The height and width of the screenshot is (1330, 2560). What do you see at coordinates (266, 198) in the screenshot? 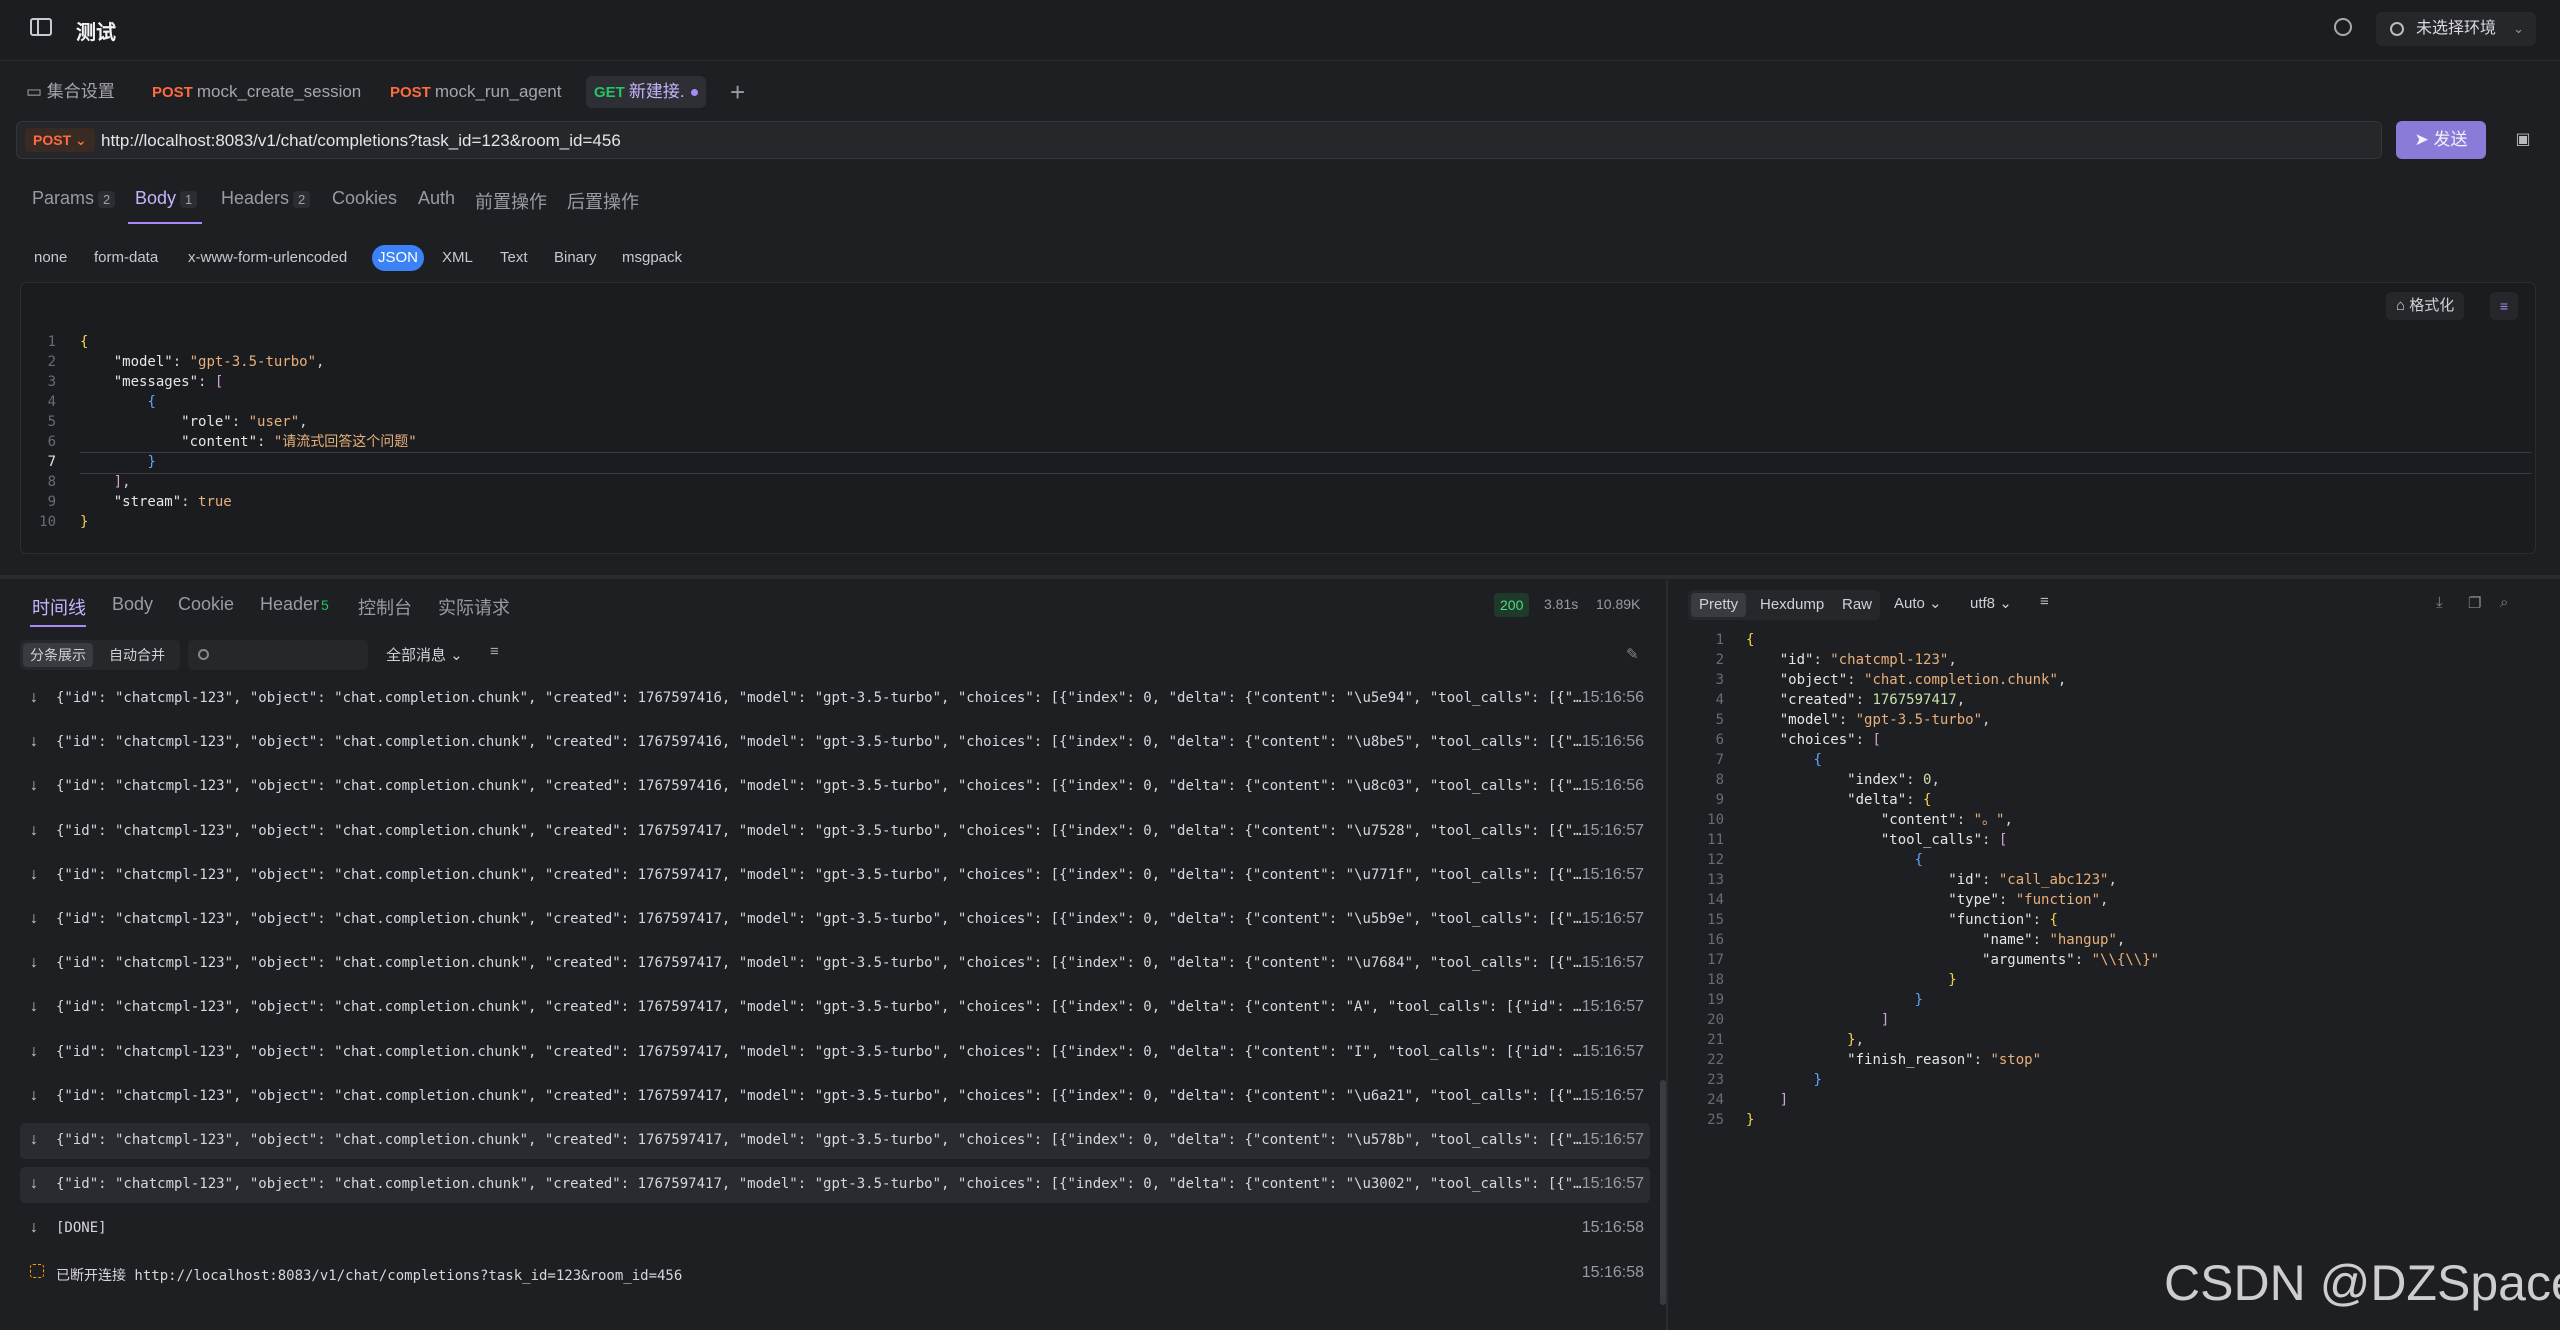
I see `tab-headers: Headers 2` at bounding box center [266, 198].